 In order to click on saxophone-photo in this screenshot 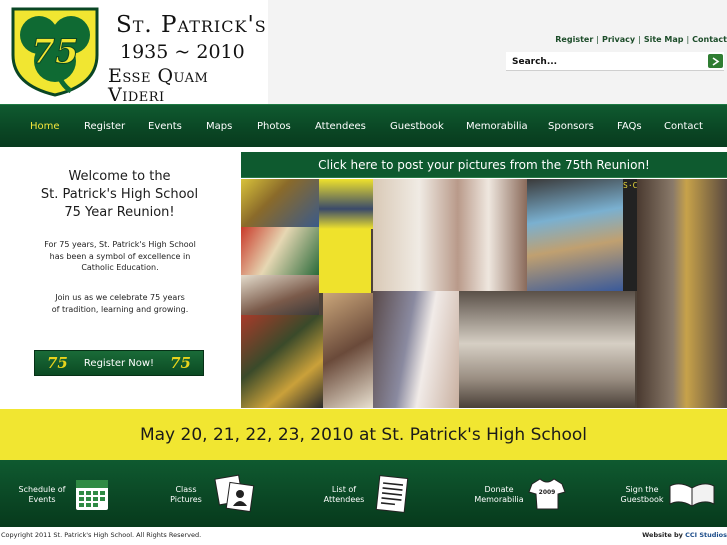, I will do `click(682, 293)`.